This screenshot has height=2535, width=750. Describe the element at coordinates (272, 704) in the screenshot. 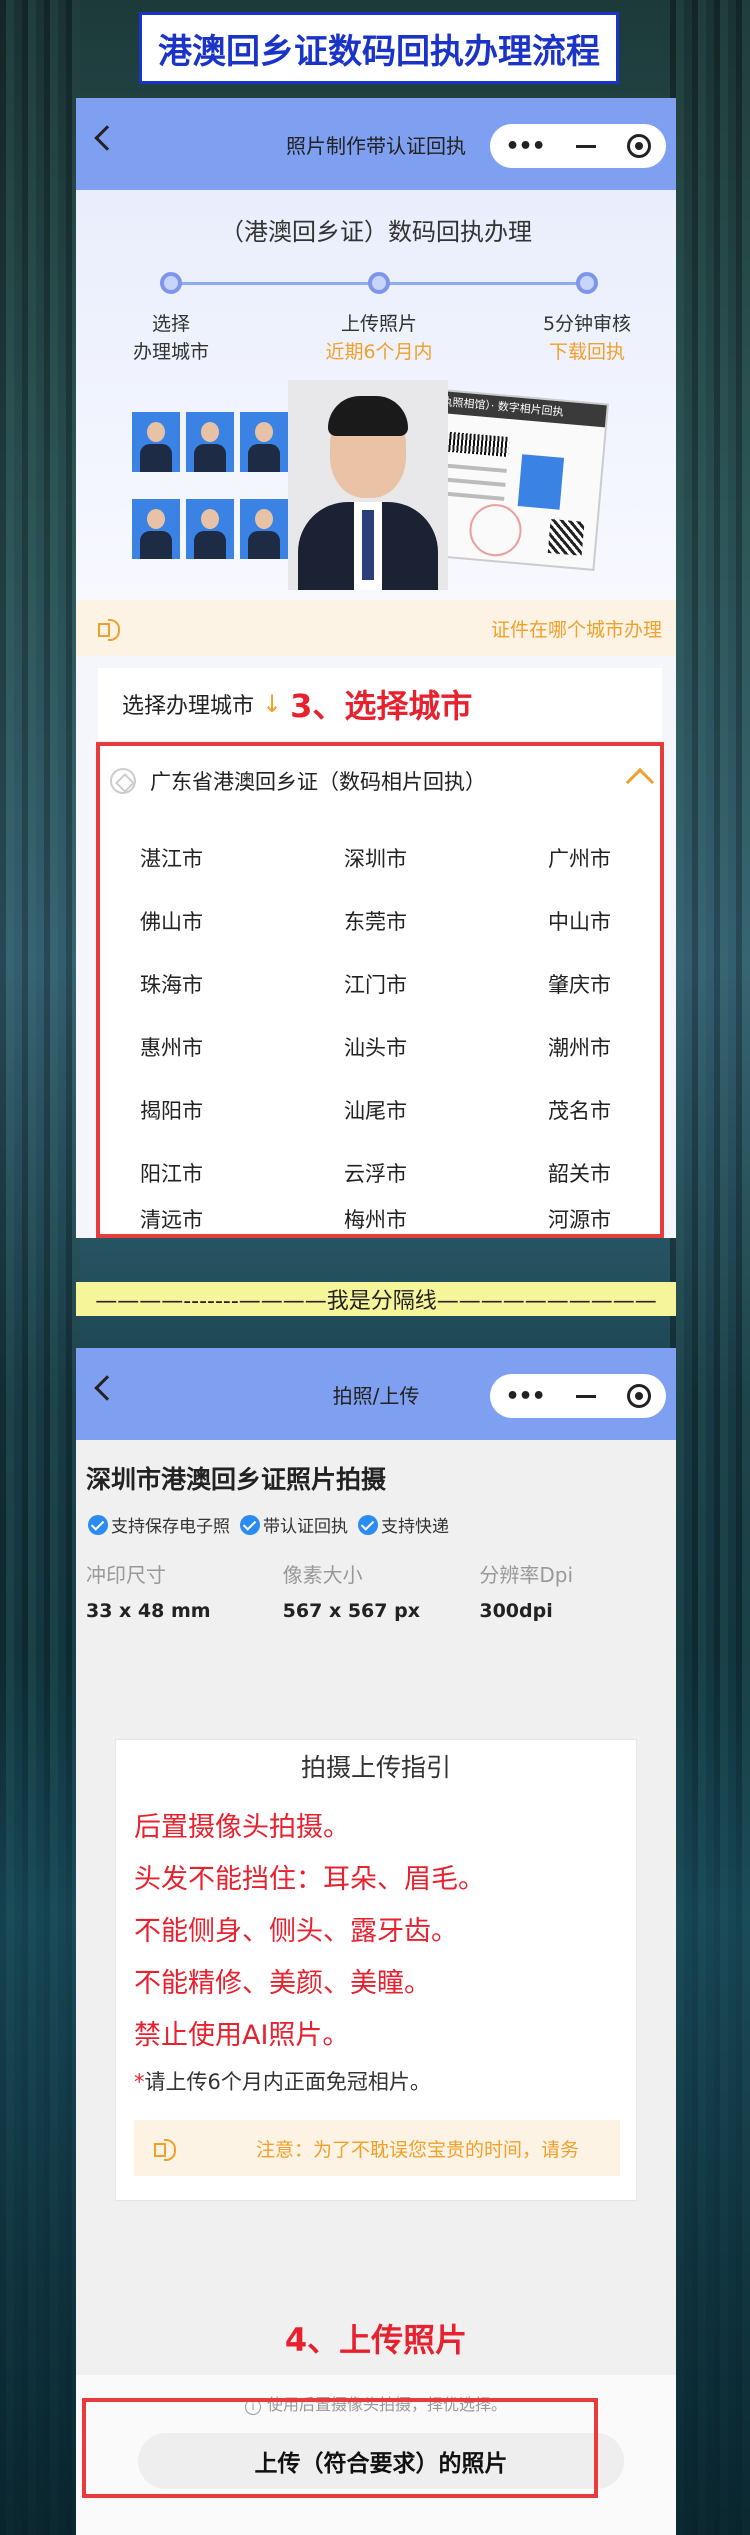

I see `arrow-down-icon: ↓` at that location.